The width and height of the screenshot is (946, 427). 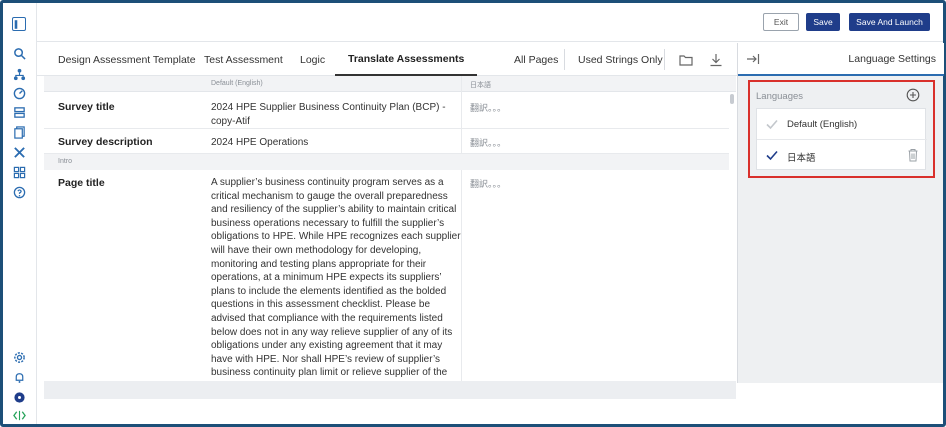 What do you see at coordinates (19, 415) in the screenshot?
I see `code-icon` at bounding box center [19, 415].